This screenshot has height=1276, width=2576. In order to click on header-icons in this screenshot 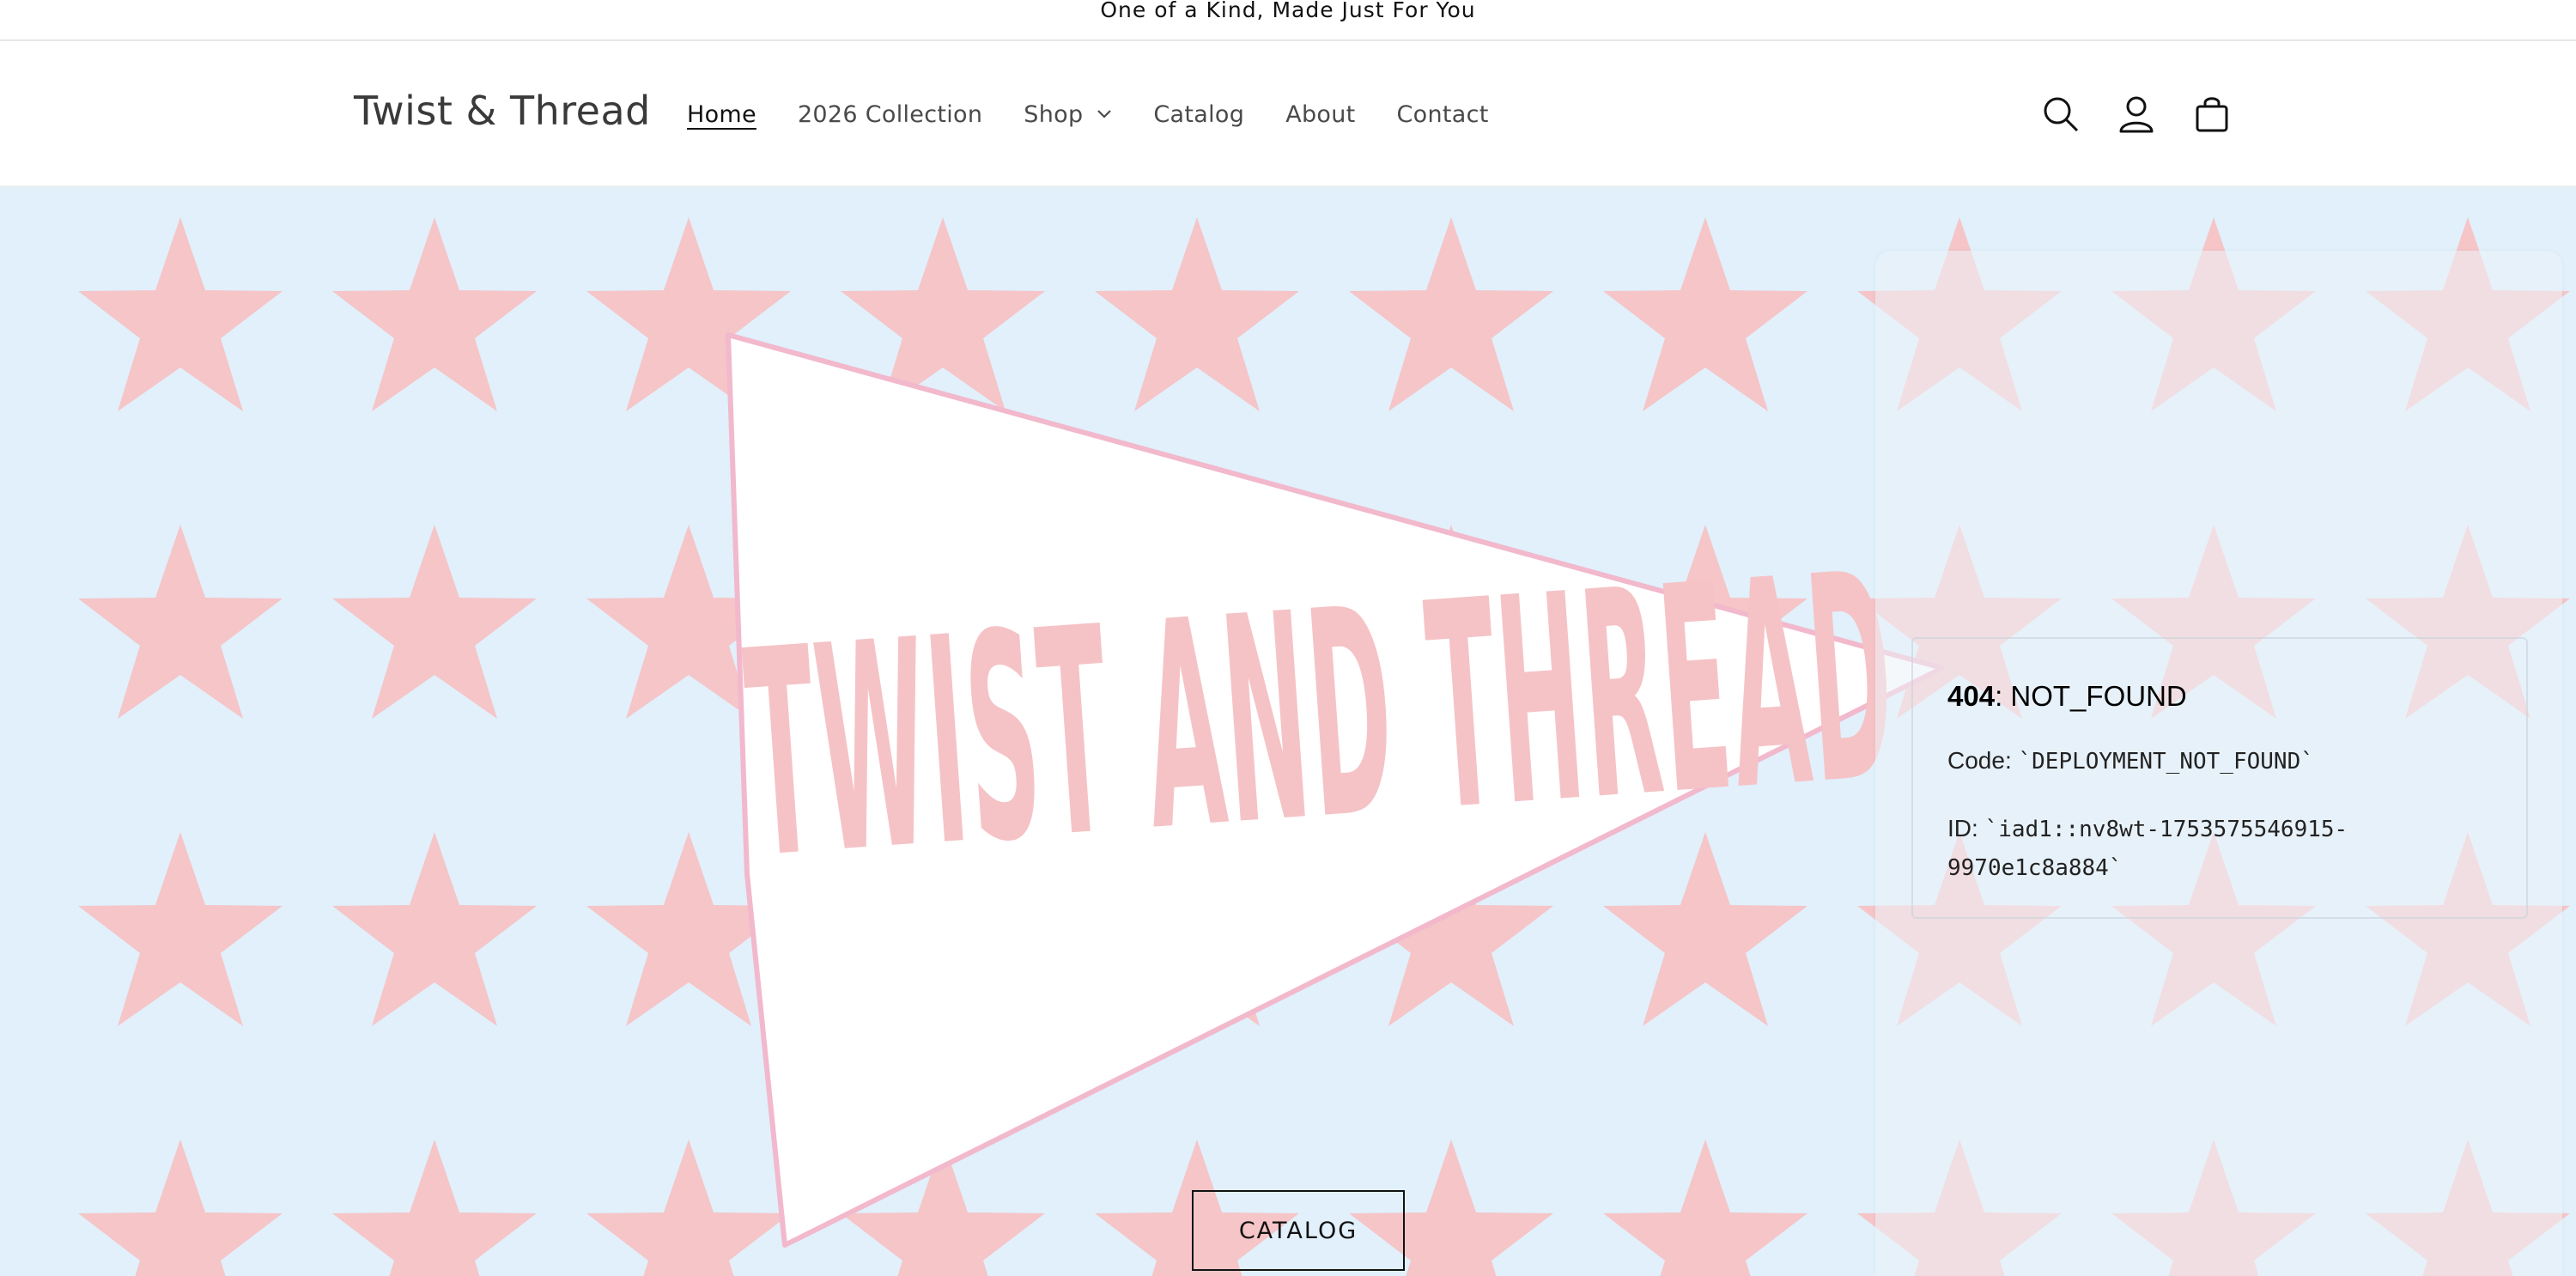, I will do `click(2150, 114)`.